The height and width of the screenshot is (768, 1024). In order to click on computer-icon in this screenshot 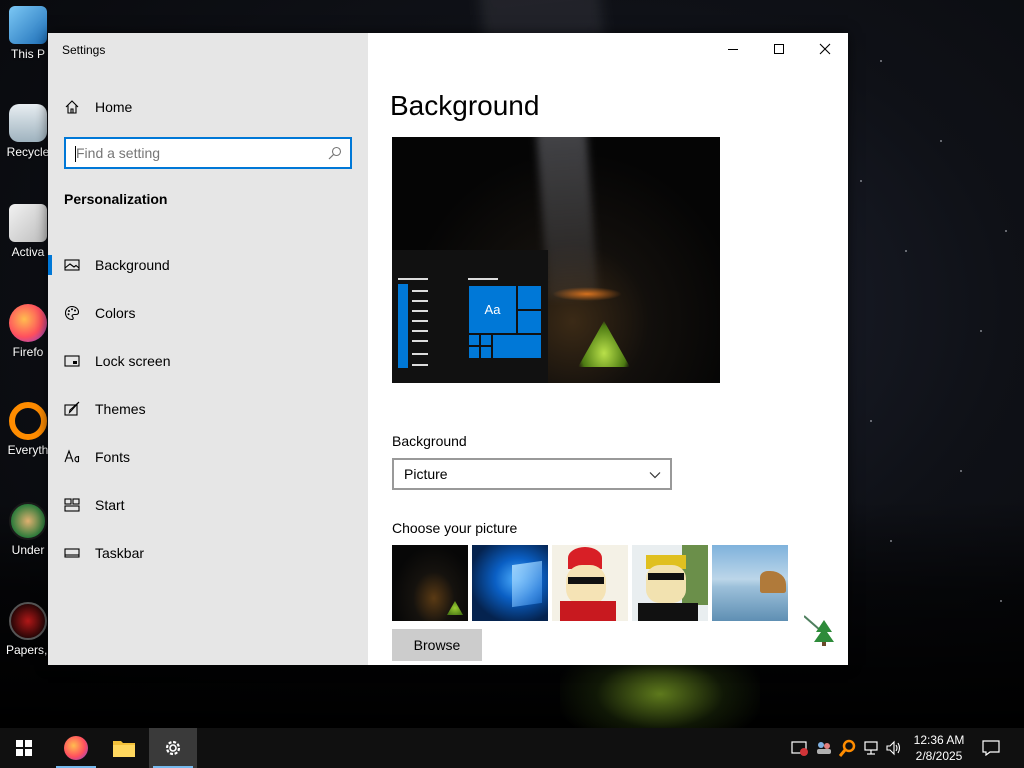, I will do `click(28, 25)`.